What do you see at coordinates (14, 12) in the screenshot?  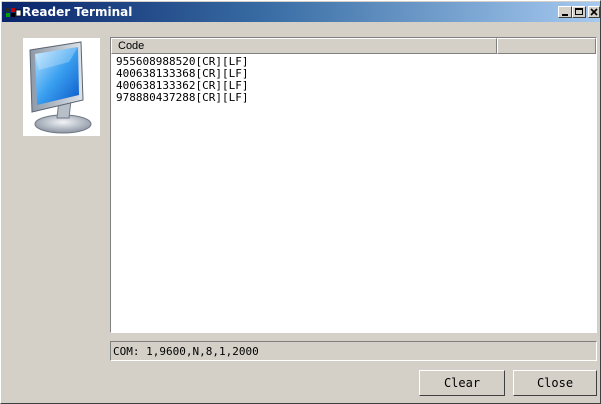 I see `app-icon` at bounding box center [14, 12].